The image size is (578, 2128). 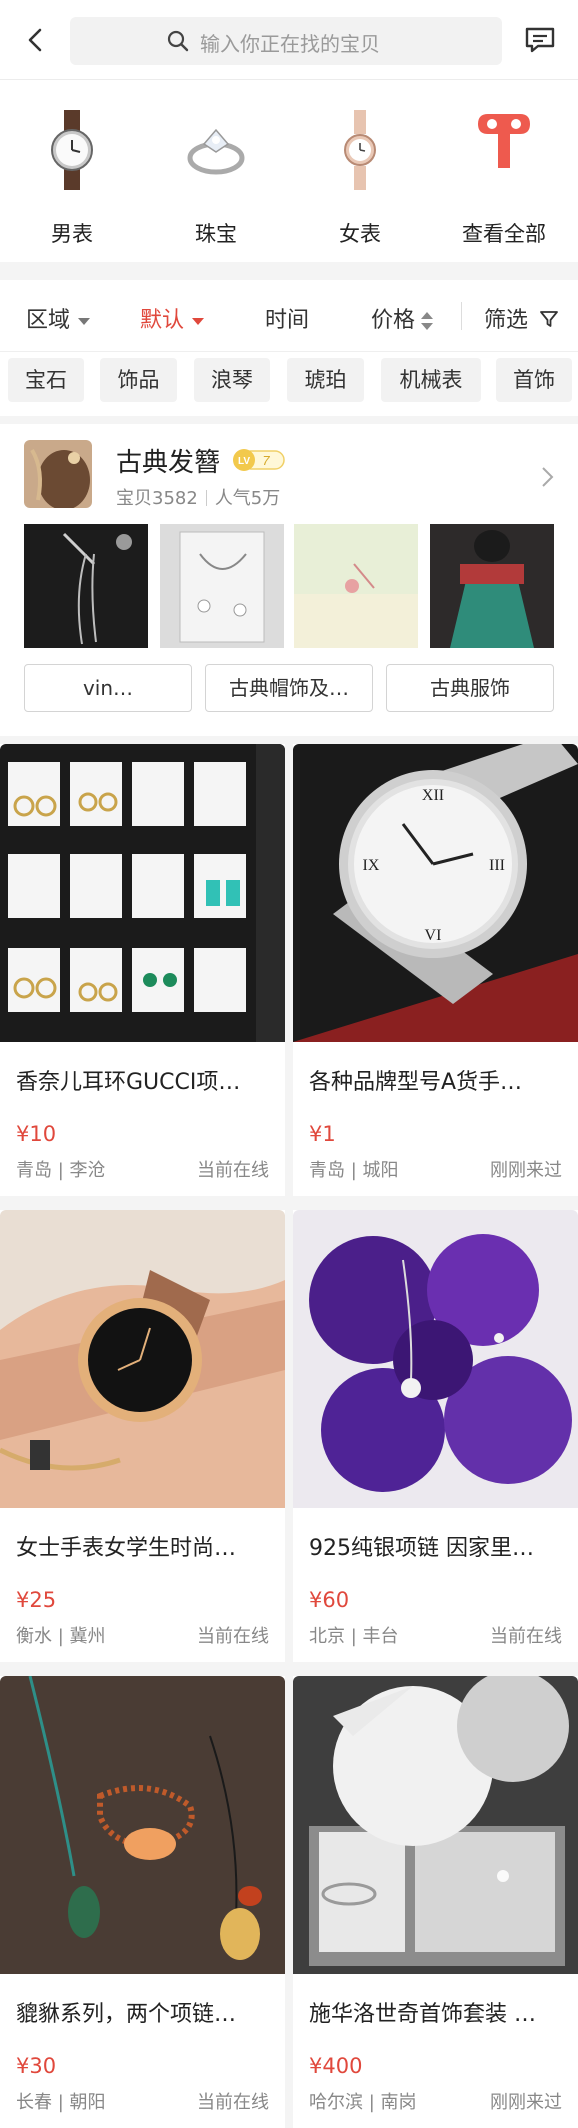 I want to click on filter-screen: 筛选, so click(x=521, y=318).